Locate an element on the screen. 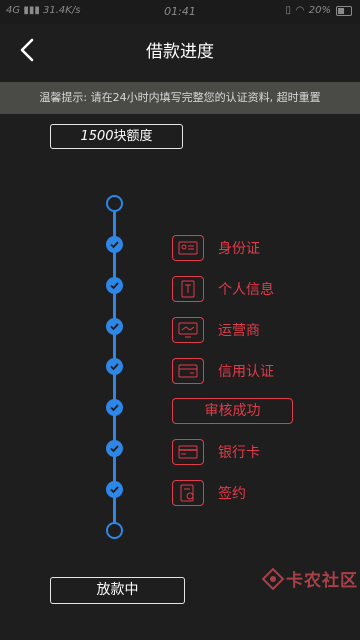  step-id-card: 身份证 is located at coordinates (216, 248).